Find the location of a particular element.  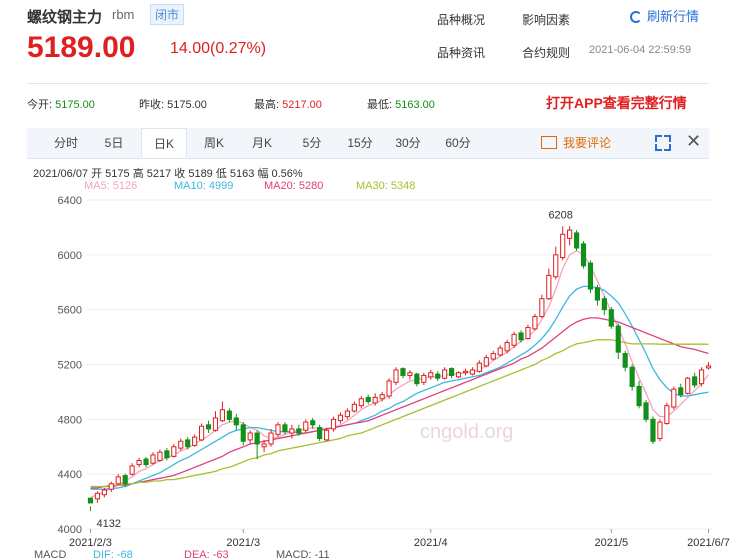

watermark-text: cngold.org is located at coordinates (466, 432).